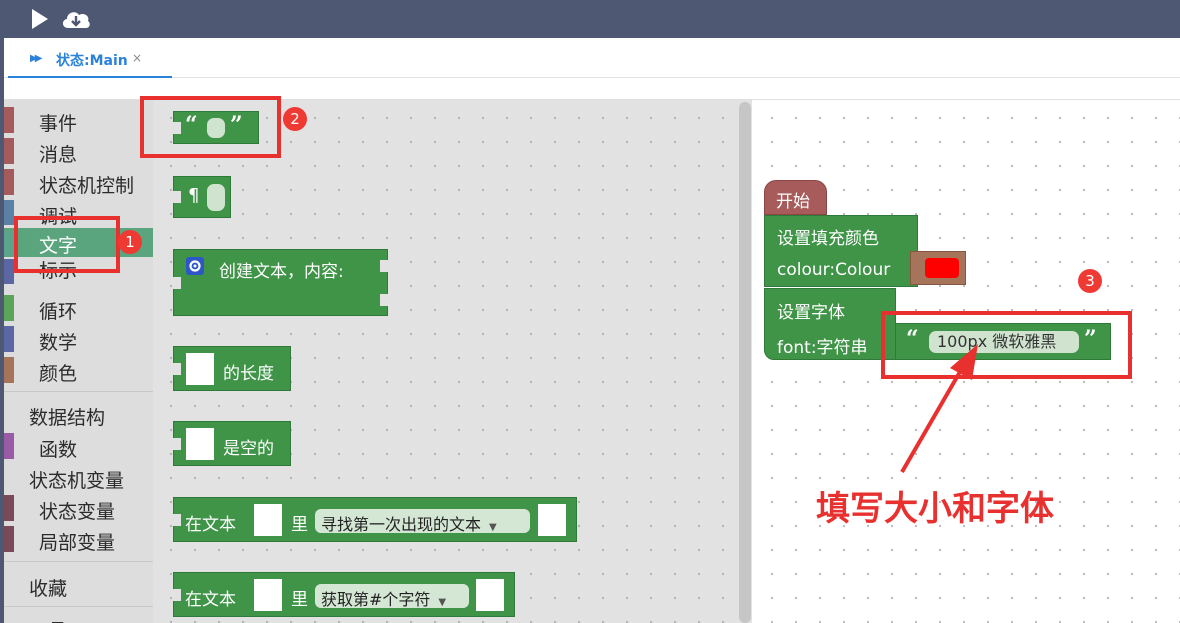  What do you see at coordinates (58, 271) in the screenshot?
I see `category-label: 标示` at bounding box center [58, 271].